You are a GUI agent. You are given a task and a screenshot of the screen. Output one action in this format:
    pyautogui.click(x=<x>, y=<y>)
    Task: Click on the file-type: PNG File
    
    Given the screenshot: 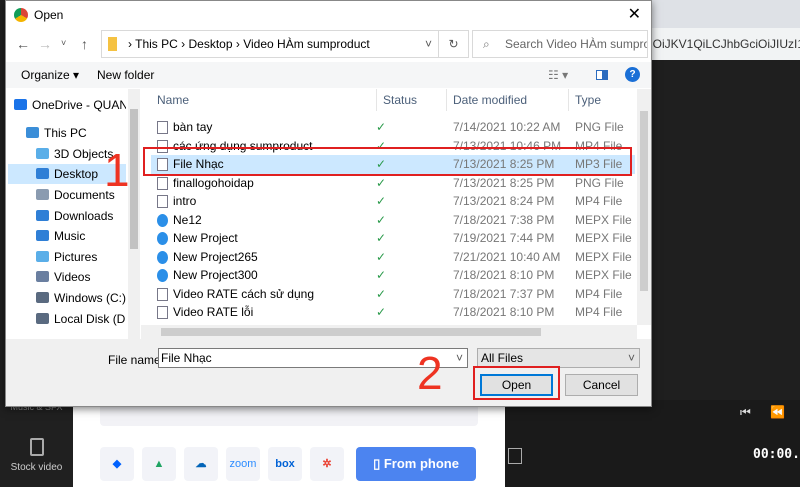 What is the action you would take?
    pyautogui.click(x=599, y=182)
    